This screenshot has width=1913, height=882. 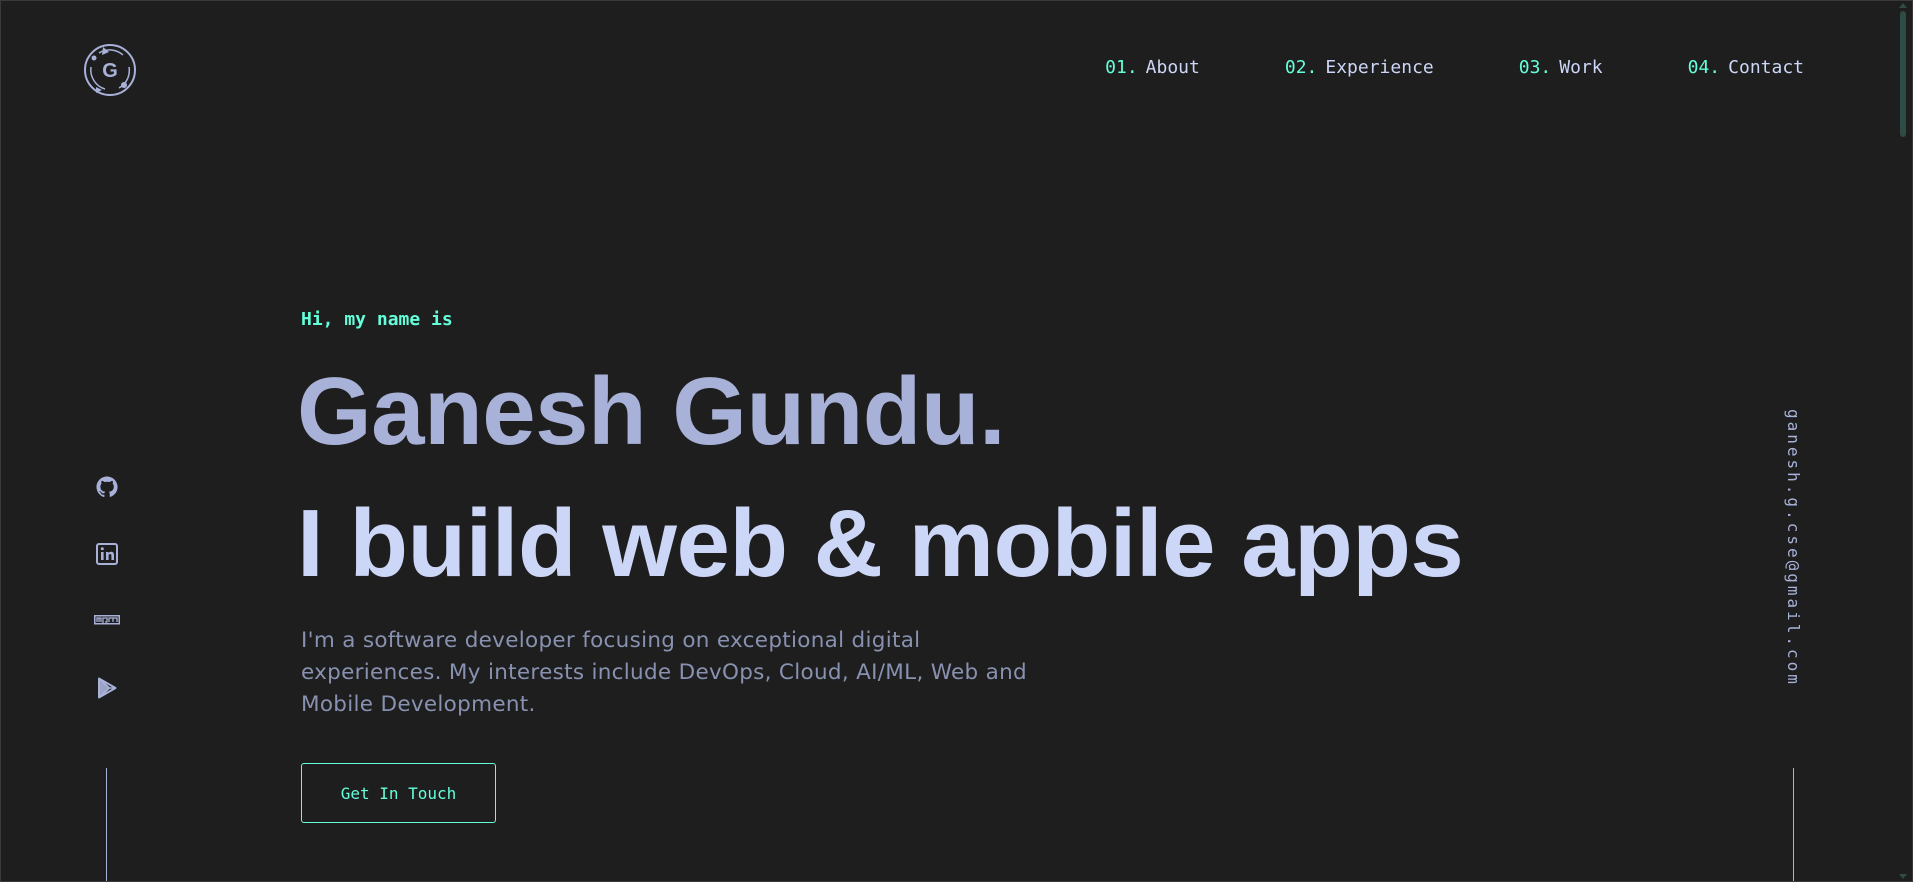 What do you see at coordinates (1903, 876) in the screenshot?
I see `scroll-down-icon` at bounding box center [1903, 876].